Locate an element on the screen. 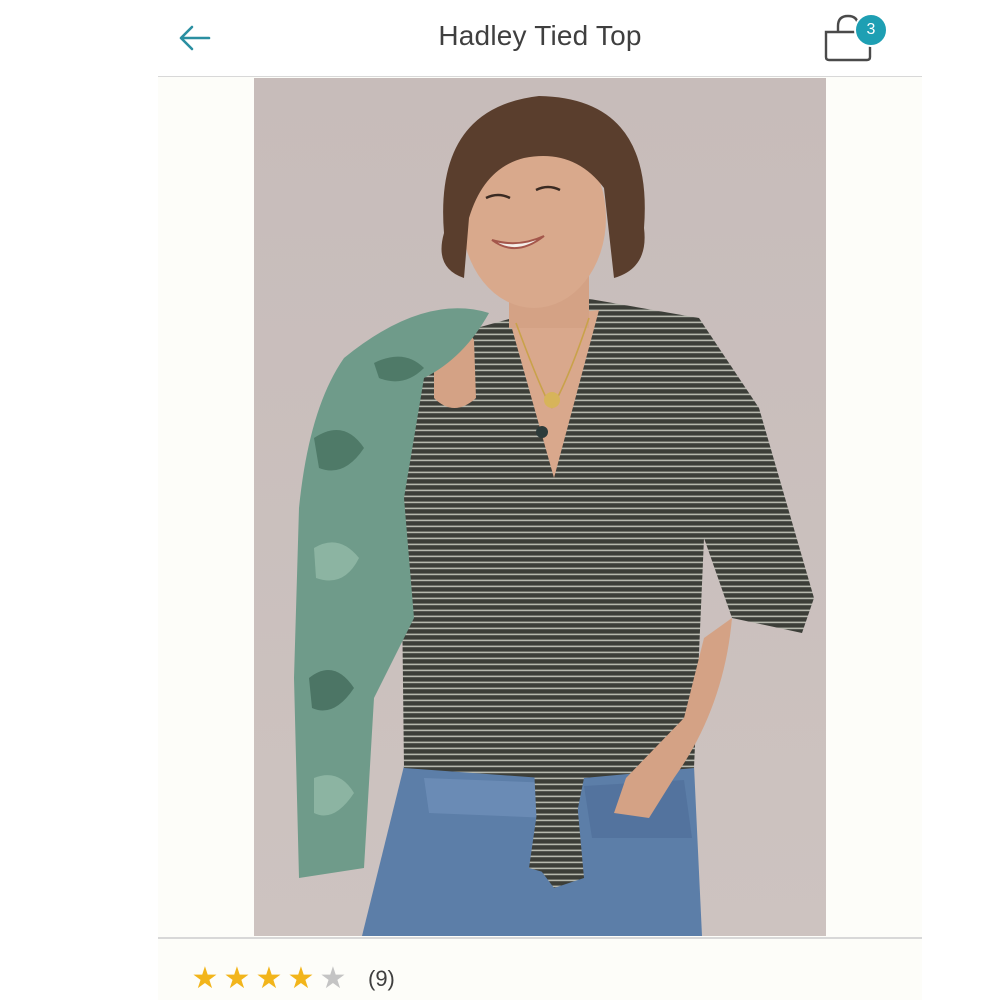  review-count: (9) is located at coordinates (381, 978).